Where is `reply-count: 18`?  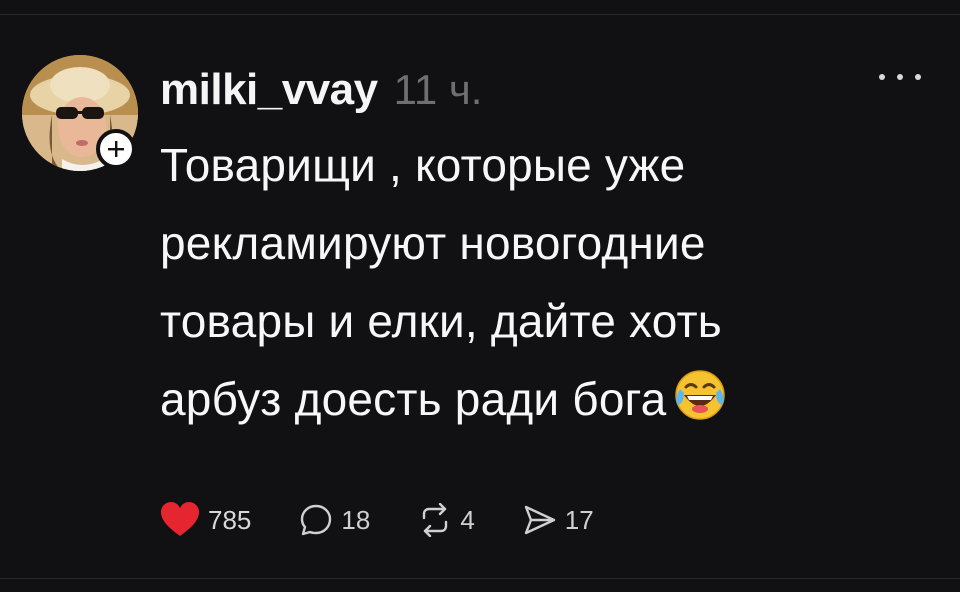 reply-count: 18 is located at coordinates (356, 519).